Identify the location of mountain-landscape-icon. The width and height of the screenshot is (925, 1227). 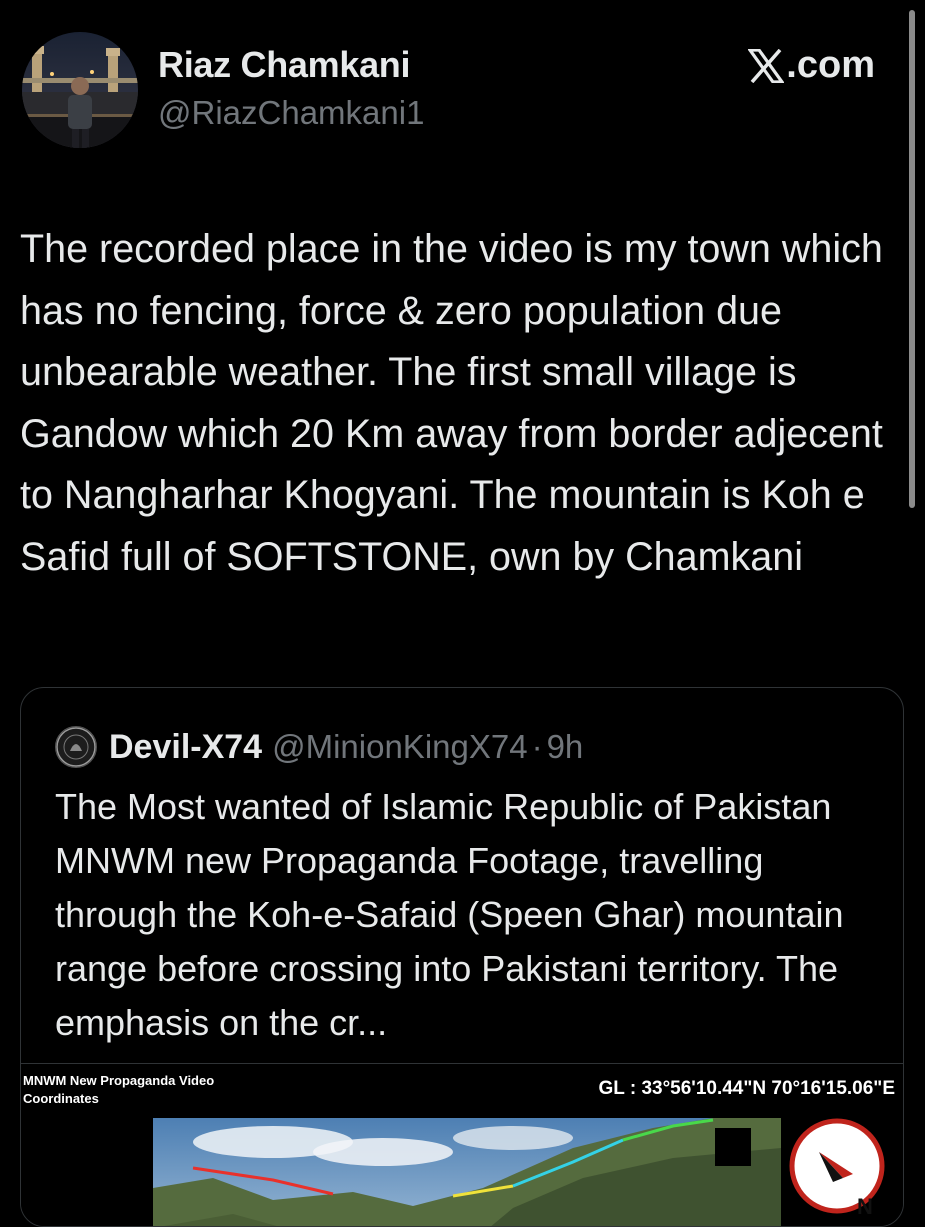
(467, 1172).